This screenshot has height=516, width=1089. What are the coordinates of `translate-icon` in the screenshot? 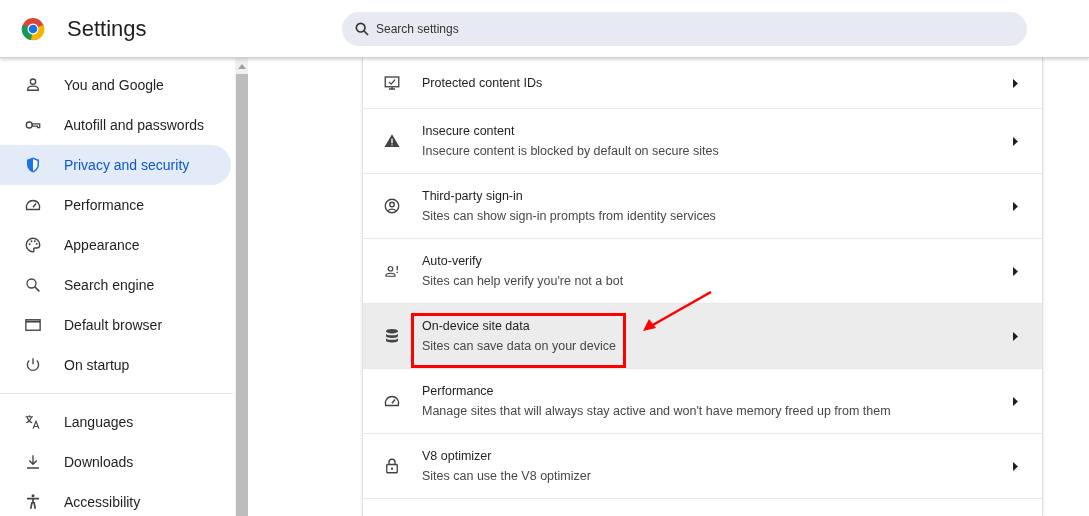 It's located at (33, 422).